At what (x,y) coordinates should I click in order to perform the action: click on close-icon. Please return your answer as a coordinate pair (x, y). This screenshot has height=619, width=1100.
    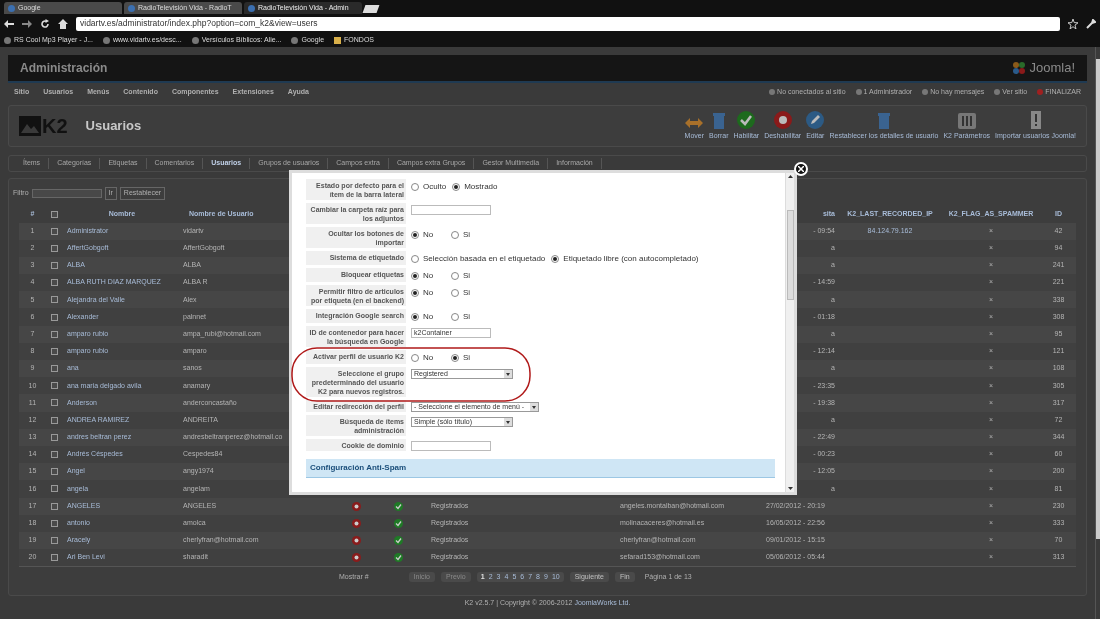
    Looking at the image, I should click on (801, 169).